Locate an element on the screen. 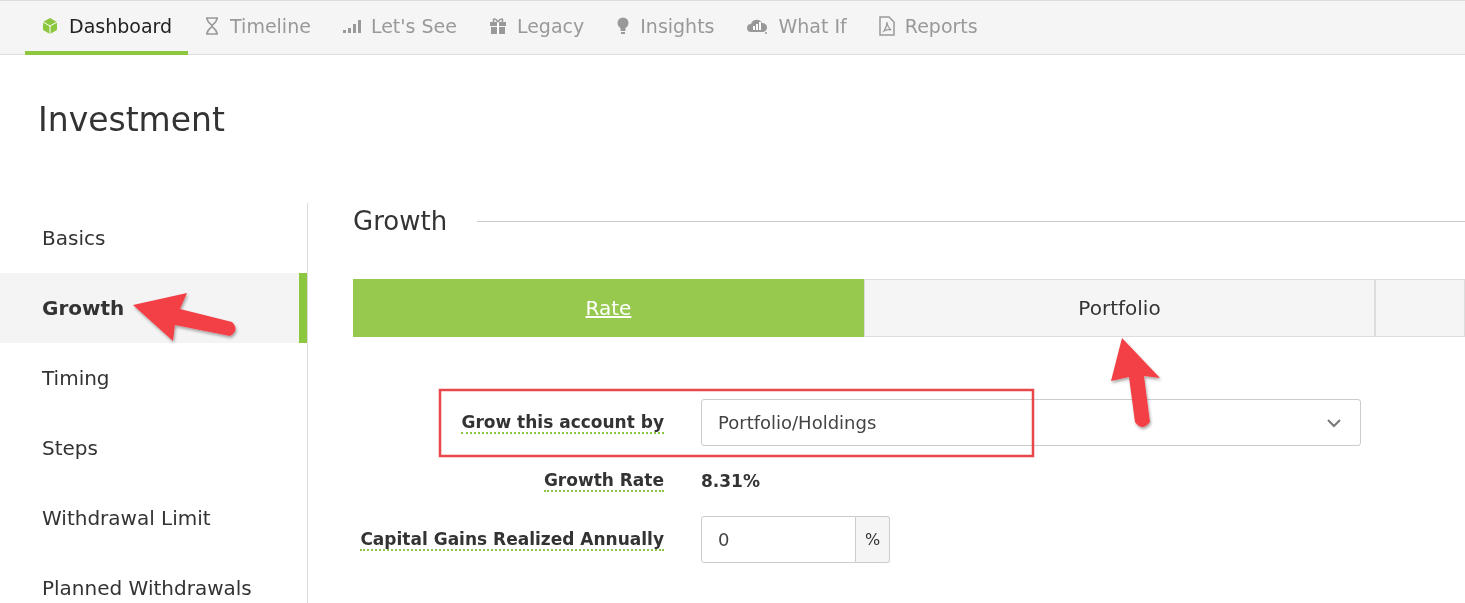 The image size is (1465, 603). segment-tab: Portfolio is located at coordinates (1119, 308).